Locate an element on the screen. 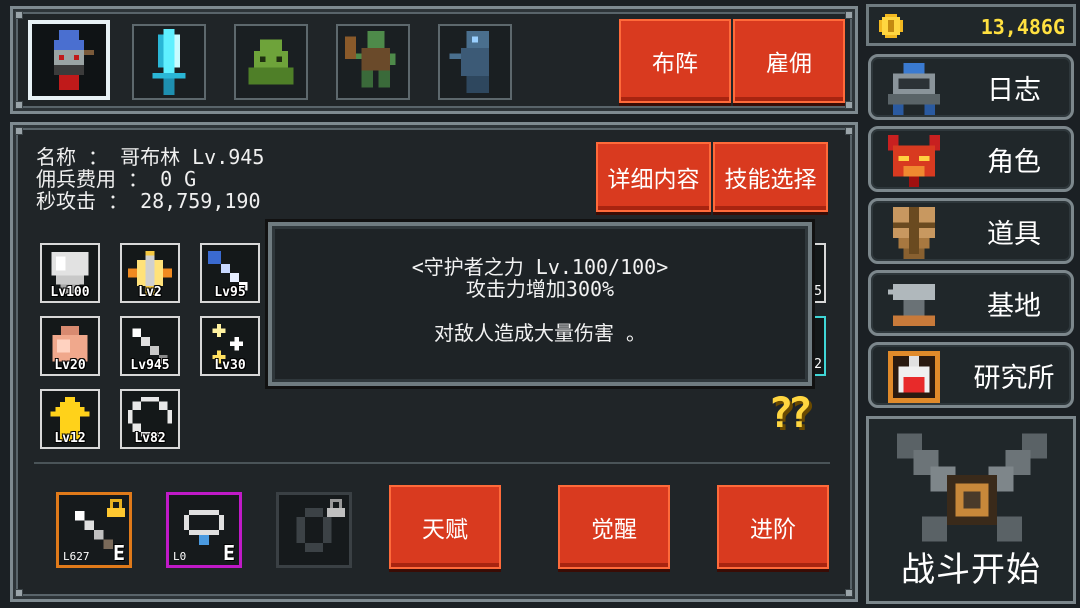 This screenshot has width=1080, height=608. ring-slot is located at coordinates (314, 530).